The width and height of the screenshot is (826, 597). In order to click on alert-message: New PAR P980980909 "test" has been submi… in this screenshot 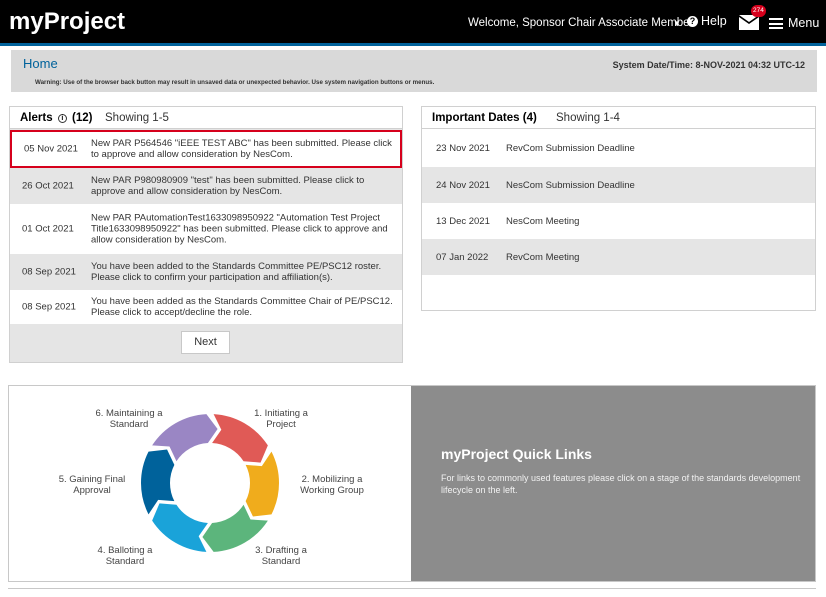, I will do `click(228, 186)`.